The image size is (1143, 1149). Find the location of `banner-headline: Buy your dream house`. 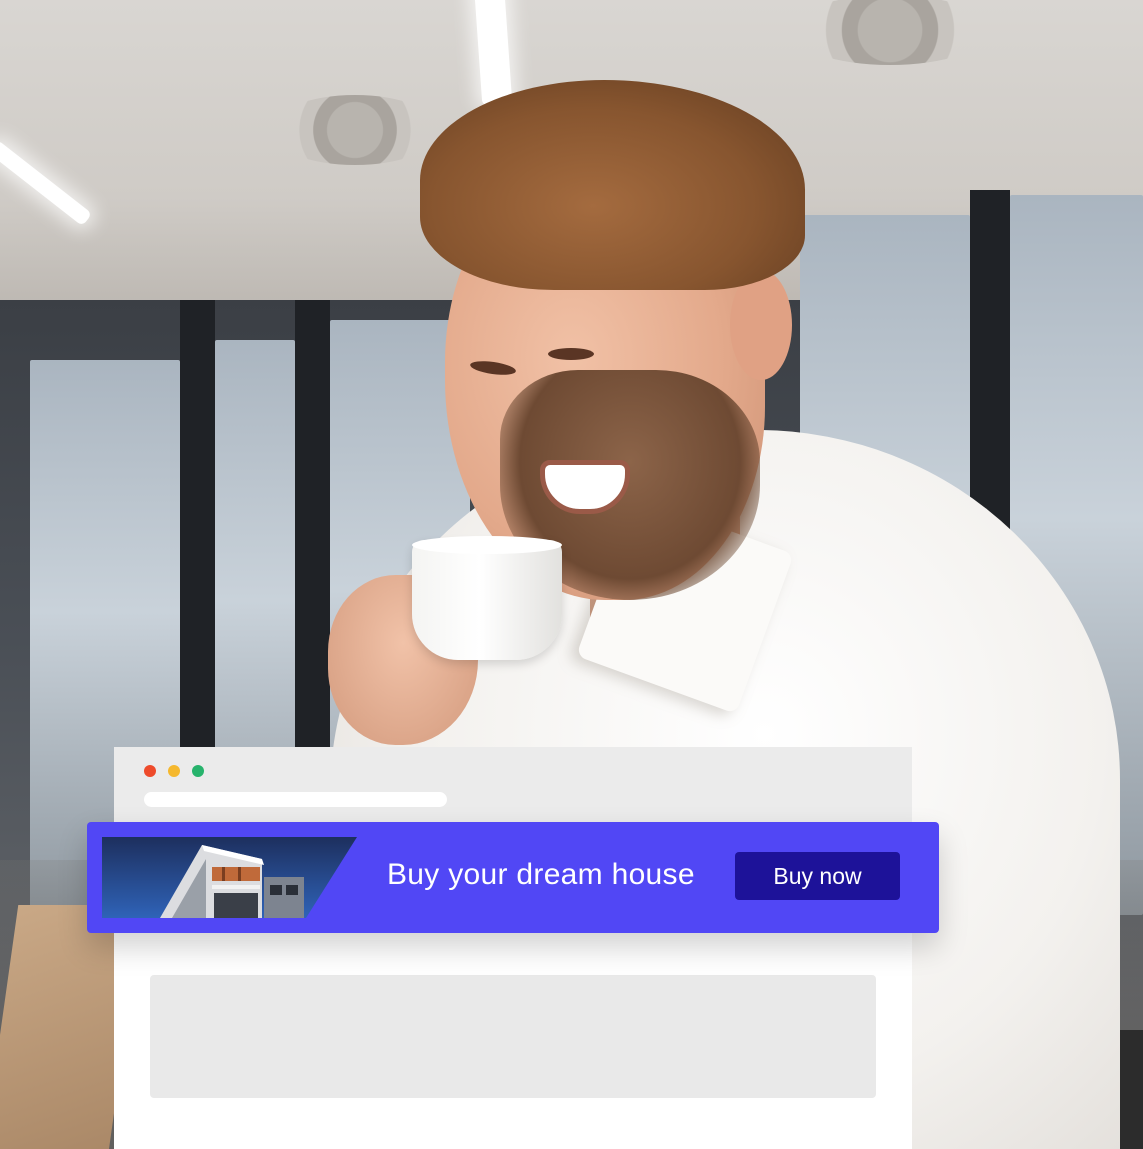

banner-headline: Buy your dream house is located at coordinates (541, 874).